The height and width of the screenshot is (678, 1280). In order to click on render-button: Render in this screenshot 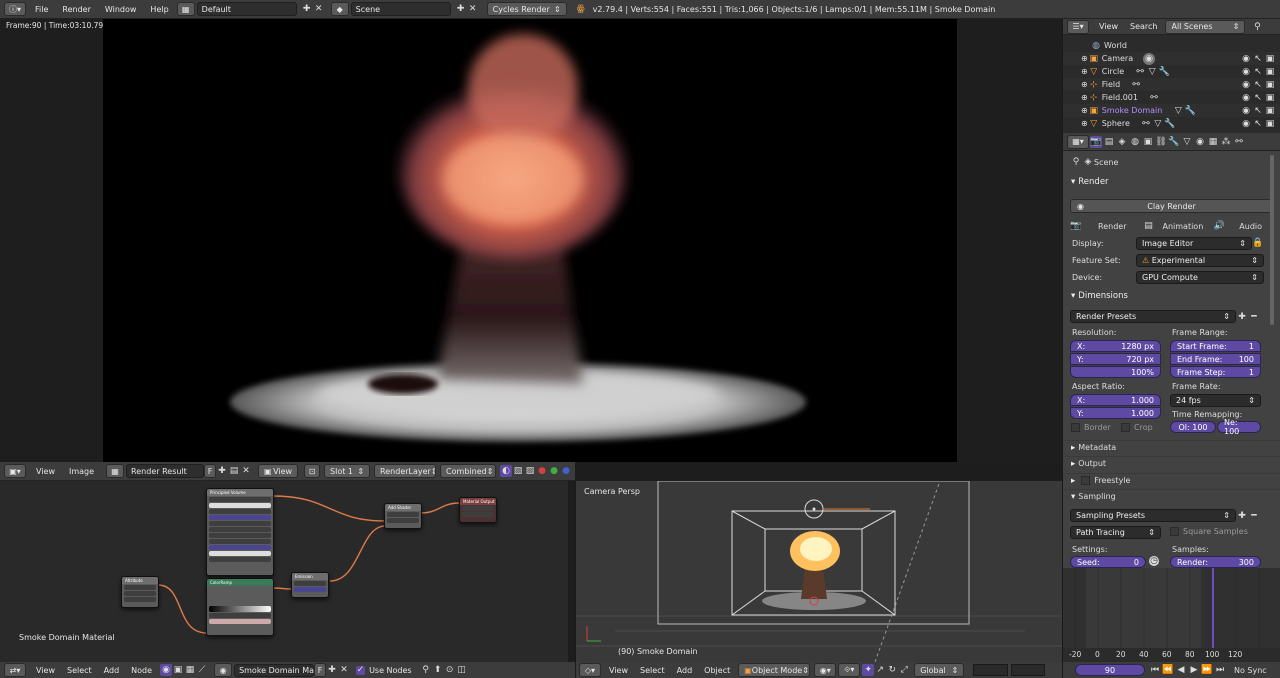, I will do `click(1112, 226)`.